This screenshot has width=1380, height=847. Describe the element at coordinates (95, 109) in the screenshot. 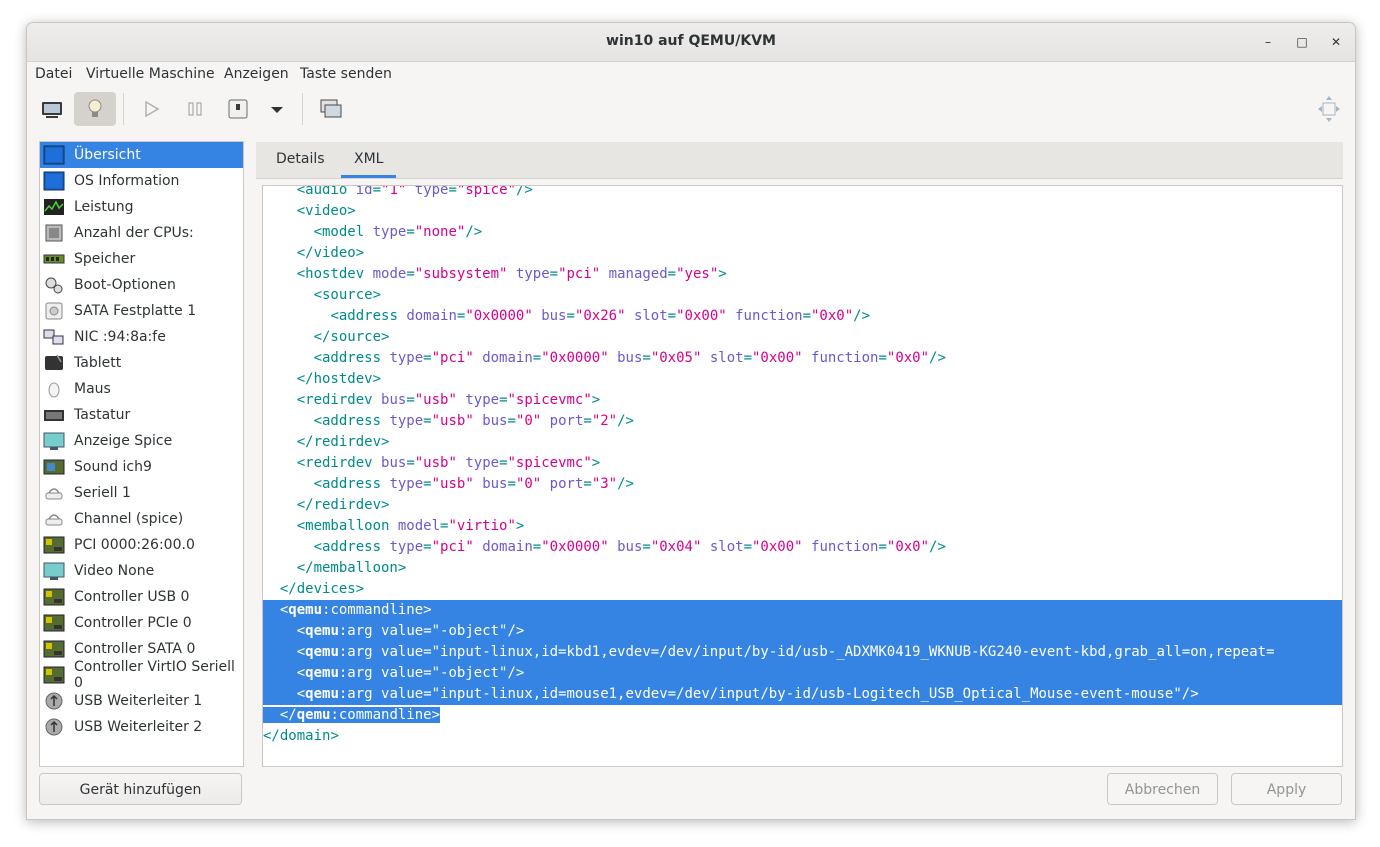

I see `details-button` at that location.